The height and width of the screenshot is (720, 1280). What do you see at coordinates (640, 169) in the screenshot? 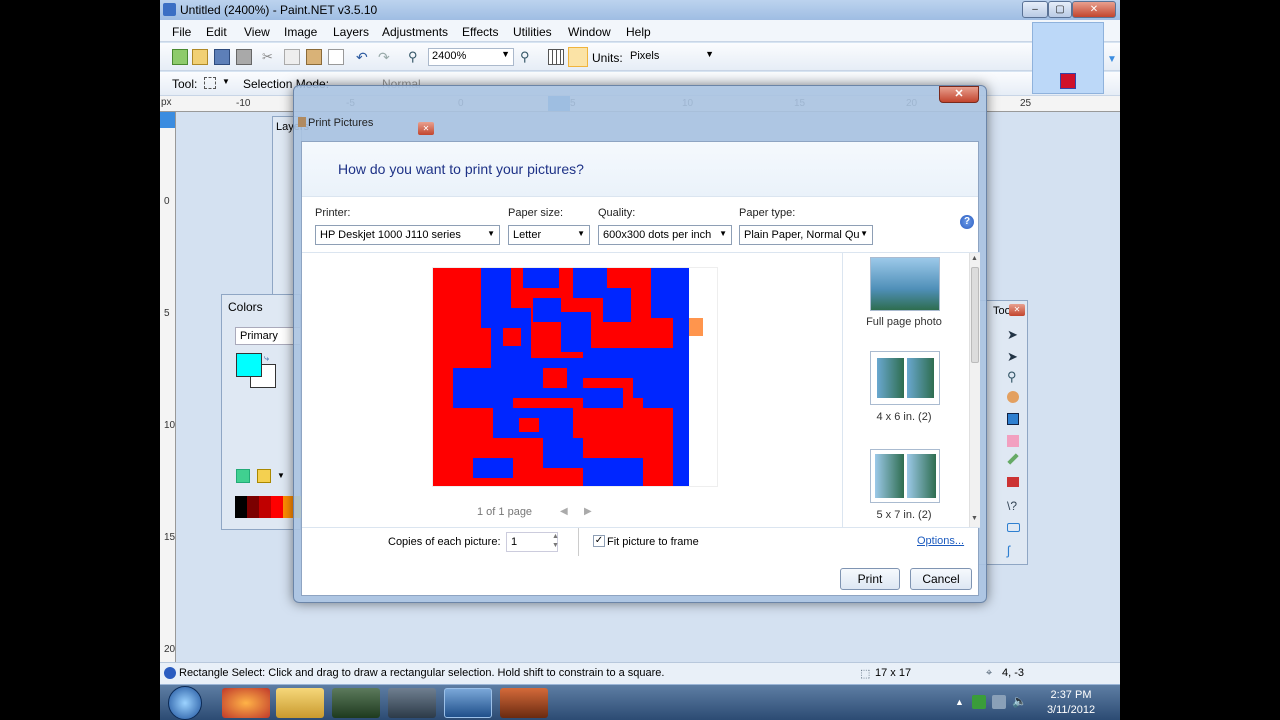
I see `dialog-header: How do you want to print your pictures?` at bounding box center [640, 169].